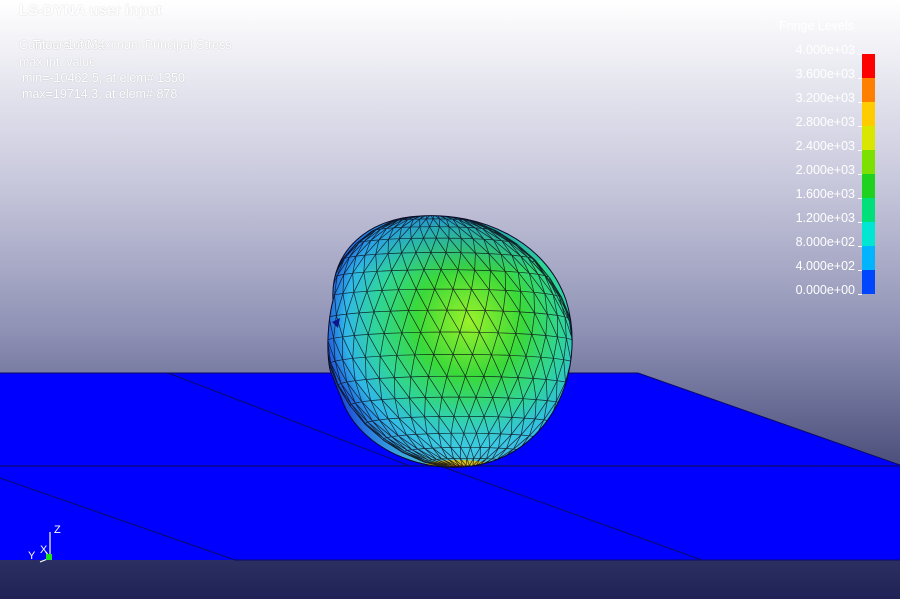 The width and height of the screenshot is (900, 599). I want to click on triad-x-label: X, so click(44, 550).